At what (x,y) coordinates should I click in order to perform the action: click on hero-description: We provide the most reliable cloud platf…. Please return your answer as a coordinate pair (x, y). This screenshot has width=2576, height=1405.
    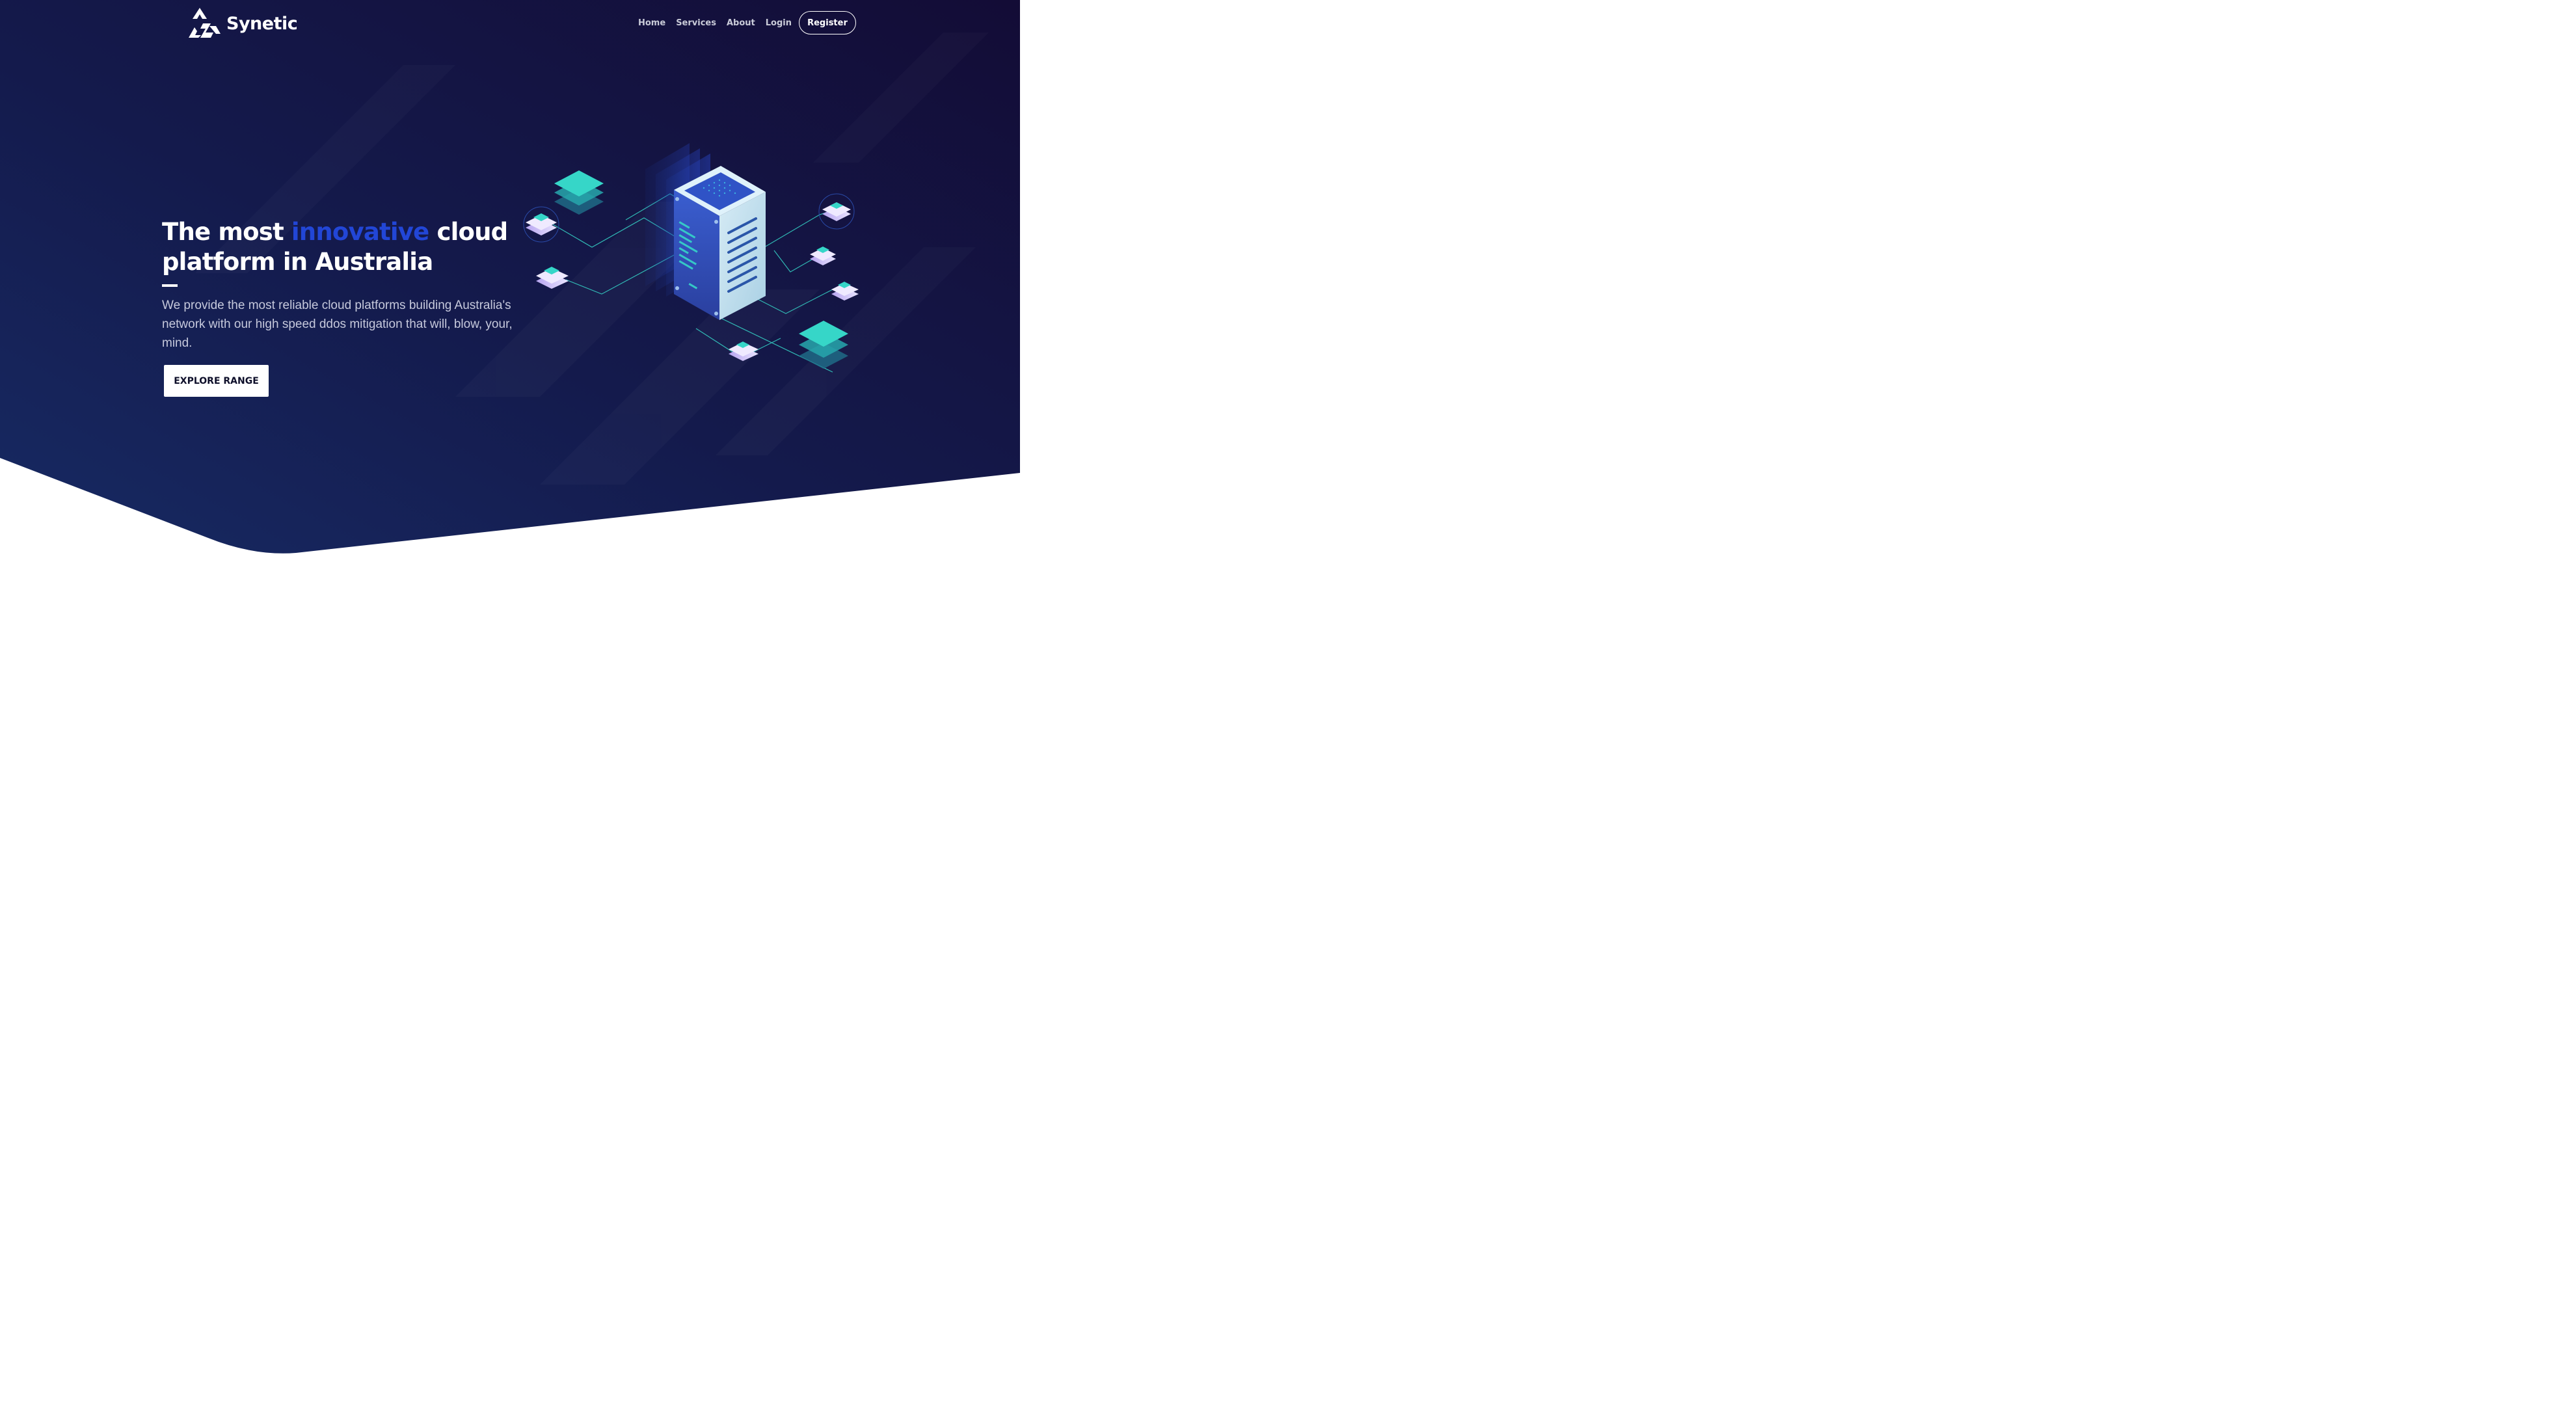
    Looking at the image, I should click on (337, 324).